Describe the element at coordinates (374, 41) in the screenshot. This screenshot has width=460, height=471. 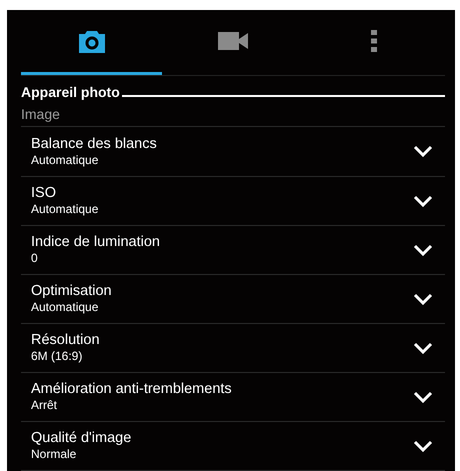
I see `more-icon` at that location.